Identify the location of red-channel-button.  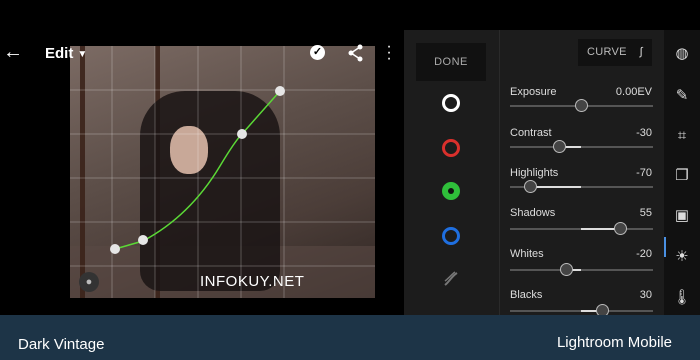
(451, 148).